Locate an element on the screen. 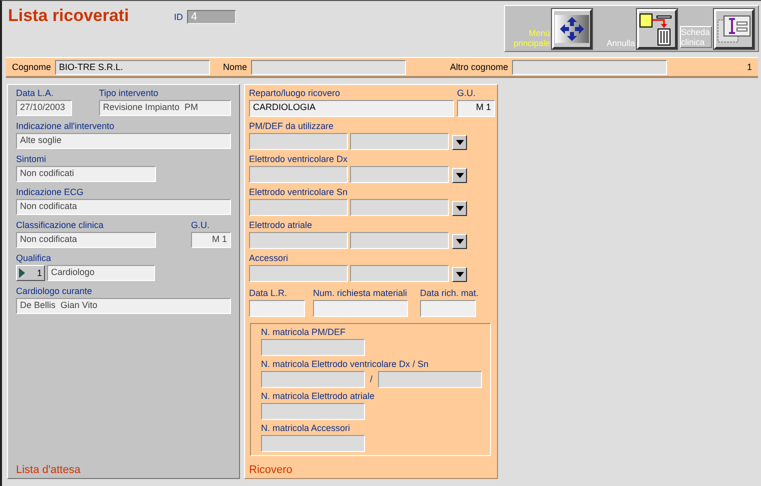 This screenshot has height=486, width=761. input-field: BIO-TRE S.R.L. is located at coordinates (132, 67).